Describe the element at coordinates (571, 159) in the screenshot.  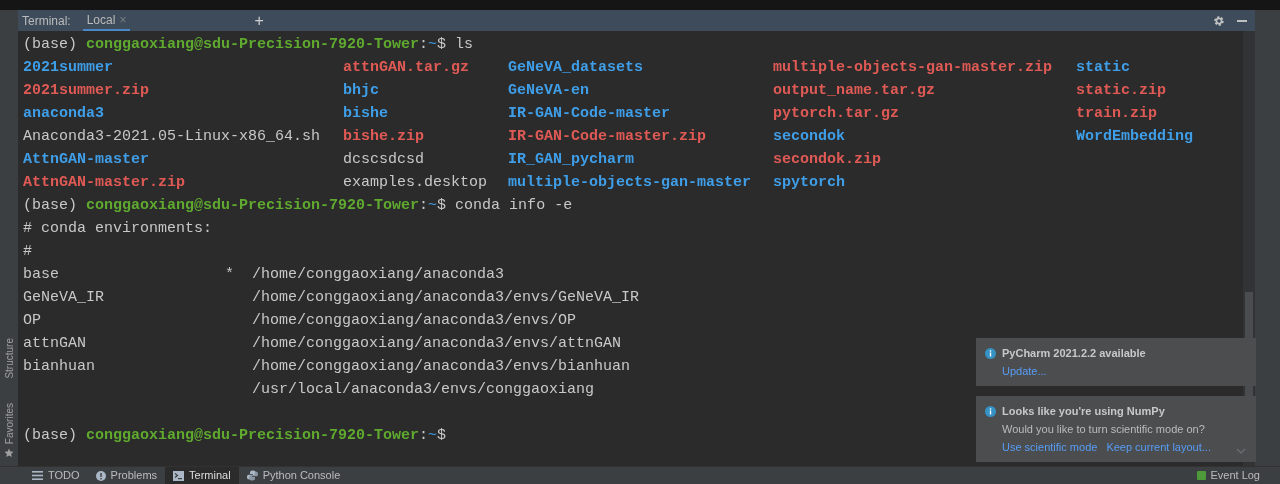
I see `file-name: IR_GAN_pycharm` at that location.